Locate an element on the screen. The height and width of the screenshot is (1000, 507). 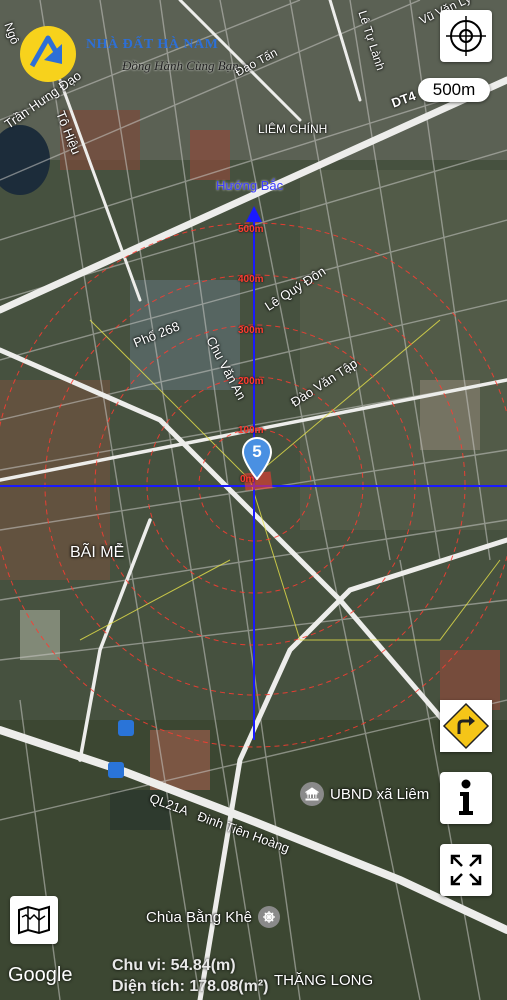
poi-chua-bang-khe-label: Chùa Bằng Khê is located at coordinates (199, 917).